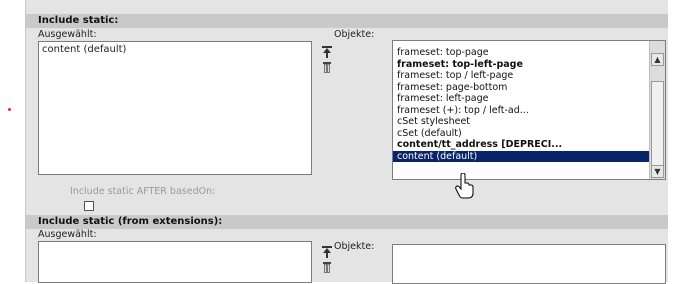 The width and height of the screenshot is (673, 284). I want to click on include-static-header: Include static:, so click(347, 21).